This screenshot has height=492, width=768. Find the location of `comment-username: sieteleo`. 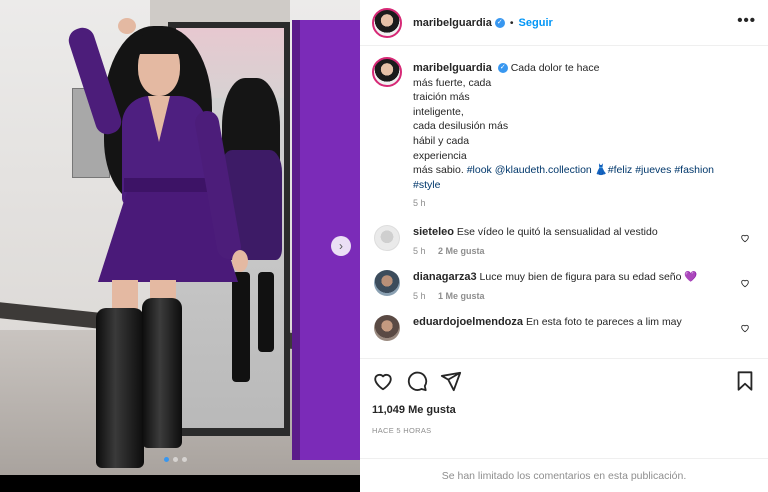

comment-username: sieteleo is located at coordinates (433, 232).